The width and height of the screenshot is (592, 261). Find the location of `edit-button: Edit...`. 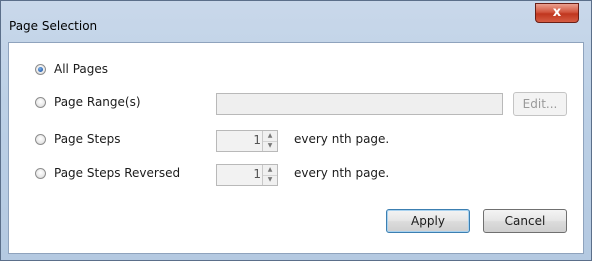

edit-button: Edit... is located at coordinates (540, 104).